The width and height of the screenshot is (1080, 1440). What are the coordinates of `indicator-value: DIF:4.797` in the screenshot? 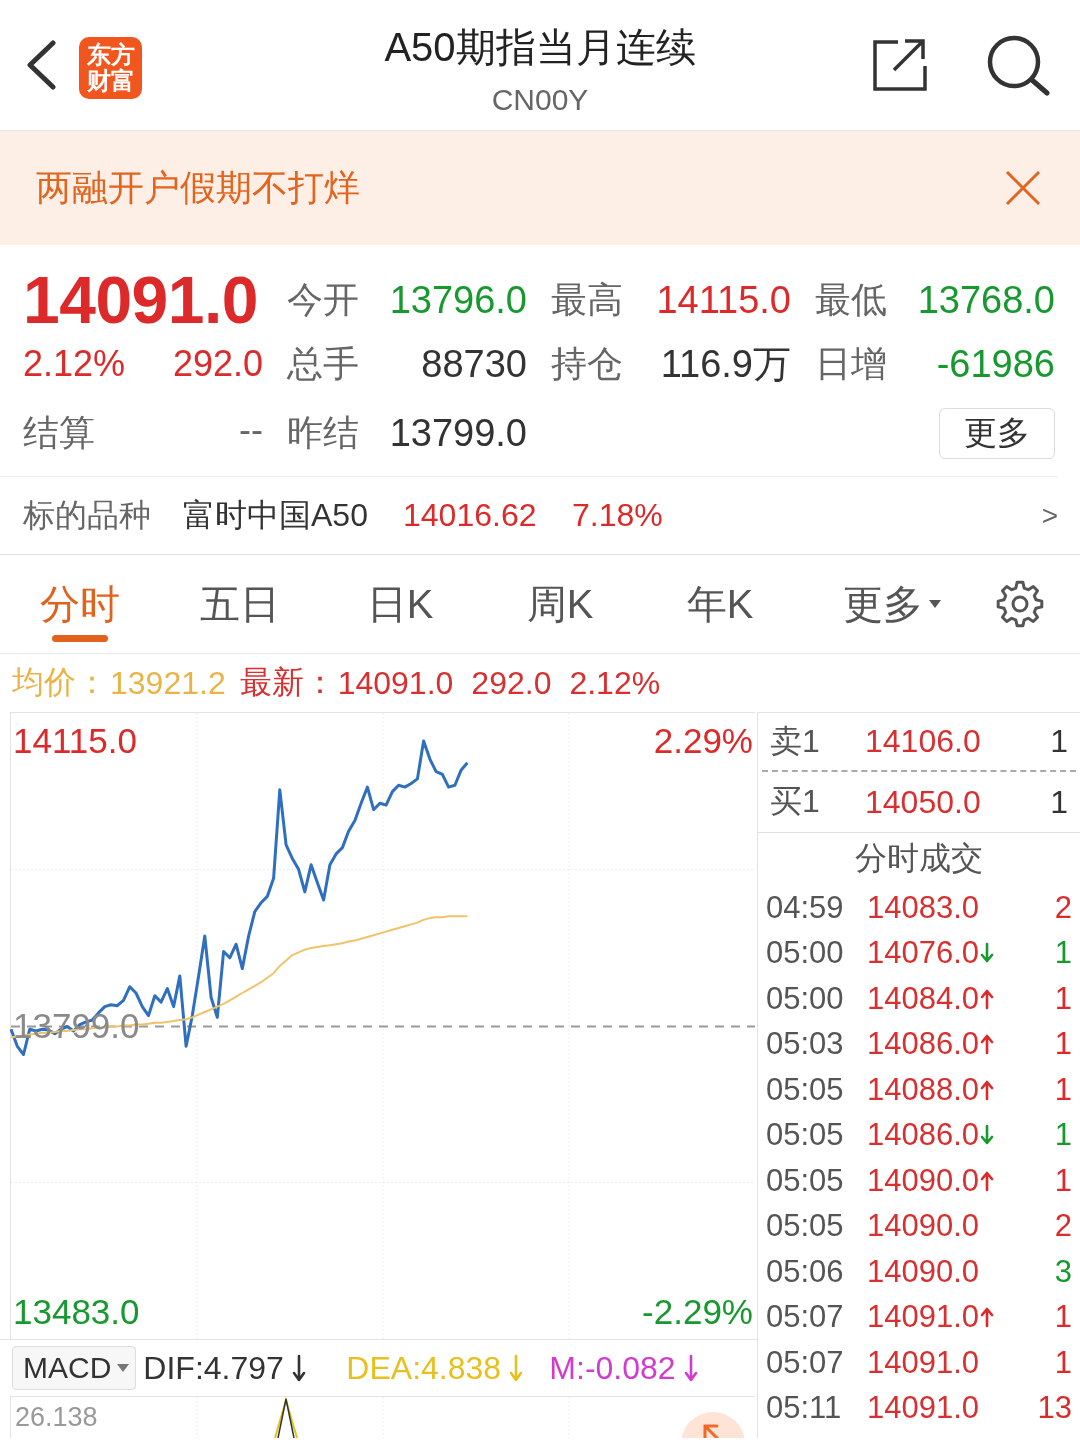 It's located at (213, 1368).